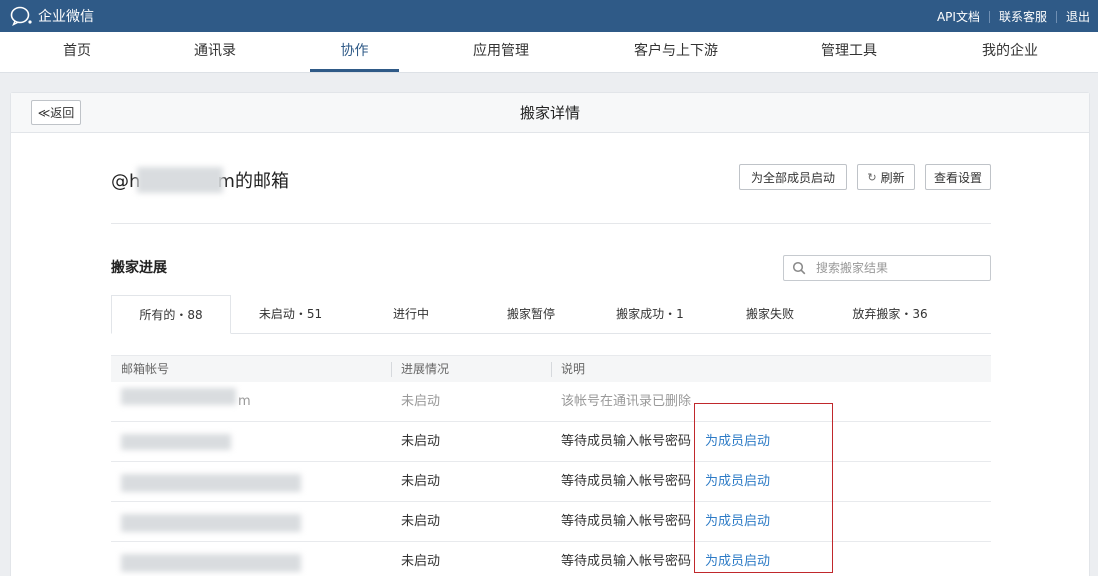  I want to click on column-header-account: 邮箱帐号, so click(145, 369).